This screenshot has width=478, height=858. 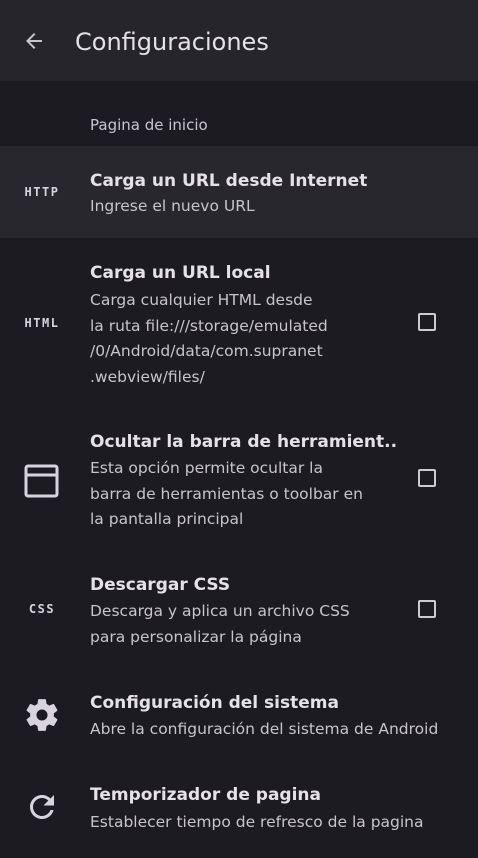 What do you see at coordinates (42, 192) in the screenshot?
I see `http-icon: HTTP` at bounding box center [42, 192].